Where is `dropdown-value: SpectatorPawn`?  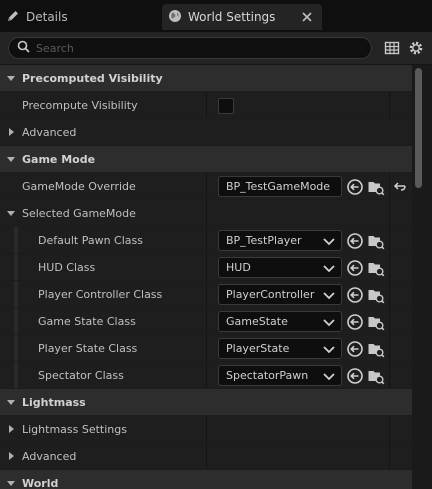 dropdown-value: SpectatorPawn is located at coordinates (267, 375).